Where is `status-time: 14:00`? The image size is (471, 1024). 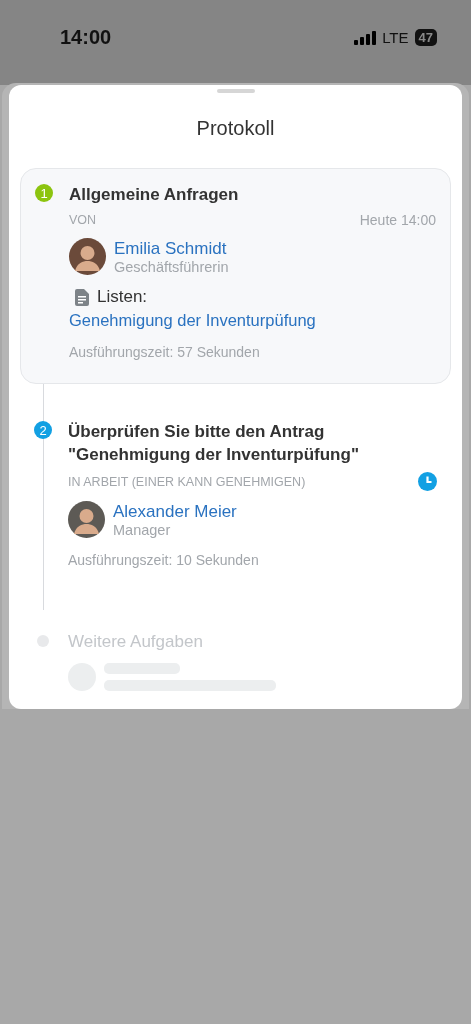
status-time: 14:00 is located at coordinates (86, 37).